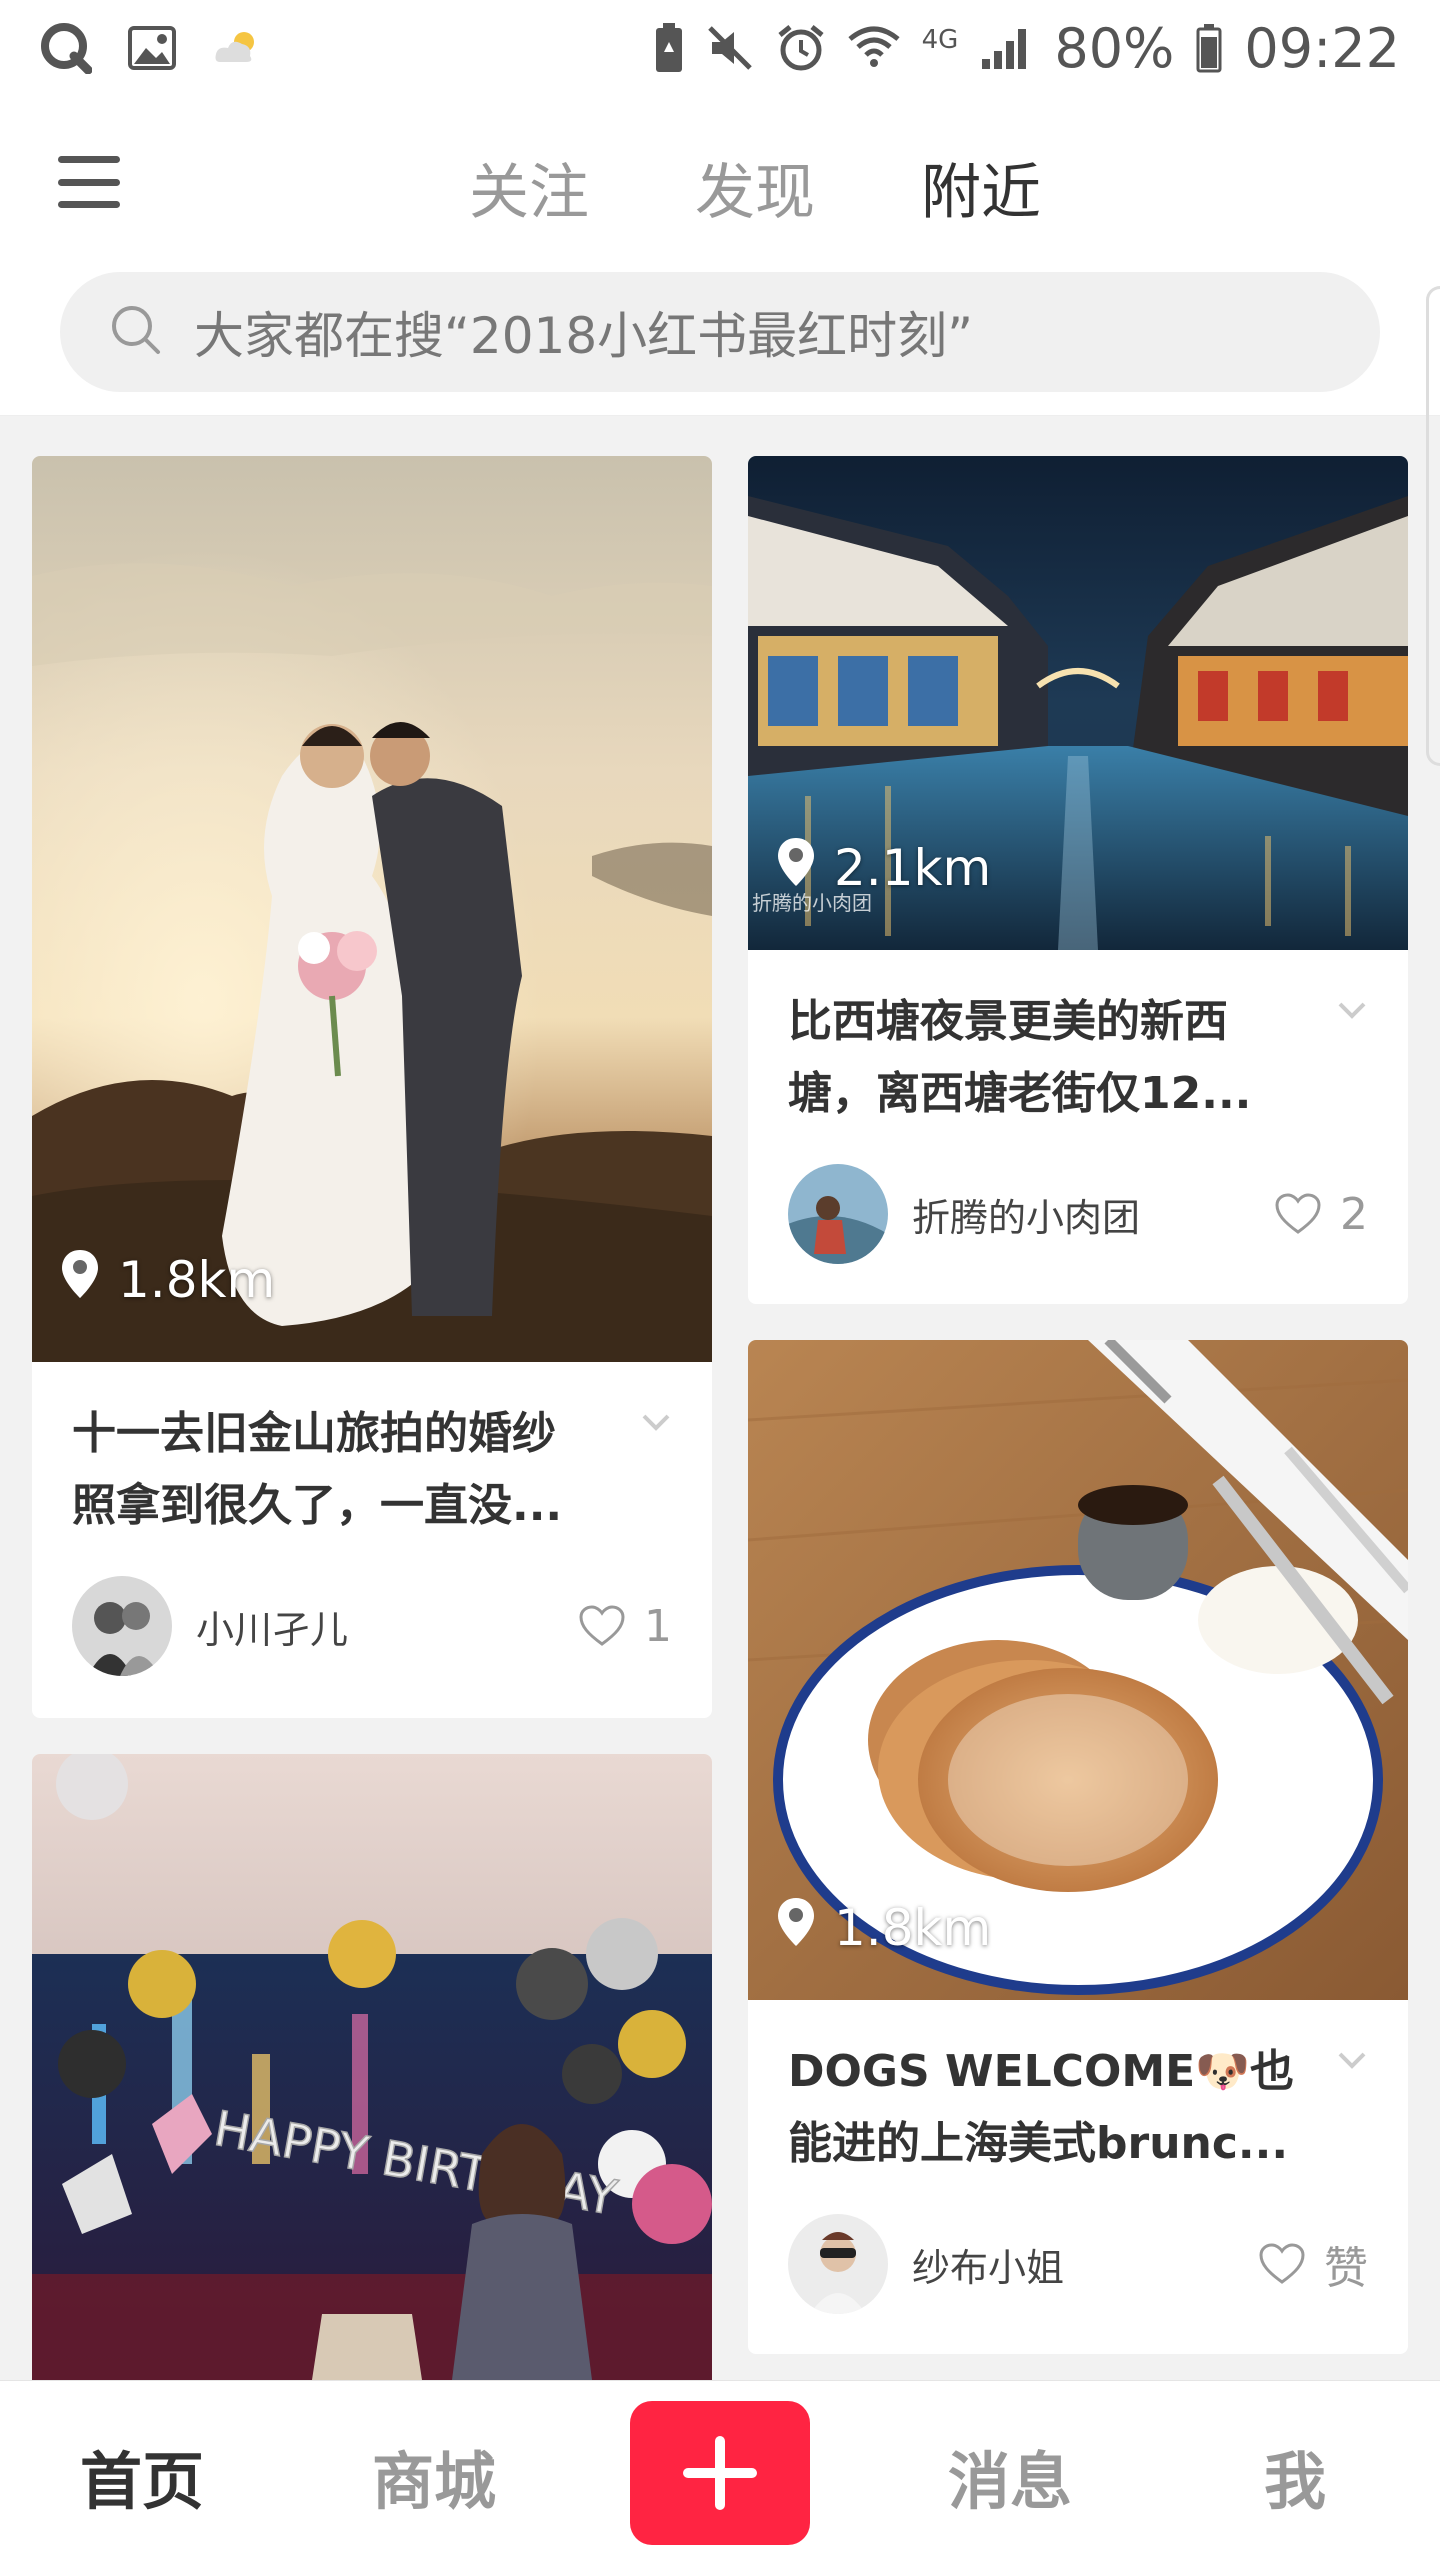 This screenshot has height=2560, width=1440. Describe the element at coordinates (142, 2476) in the screenshot. I see `nav-home: 首页` at that location.